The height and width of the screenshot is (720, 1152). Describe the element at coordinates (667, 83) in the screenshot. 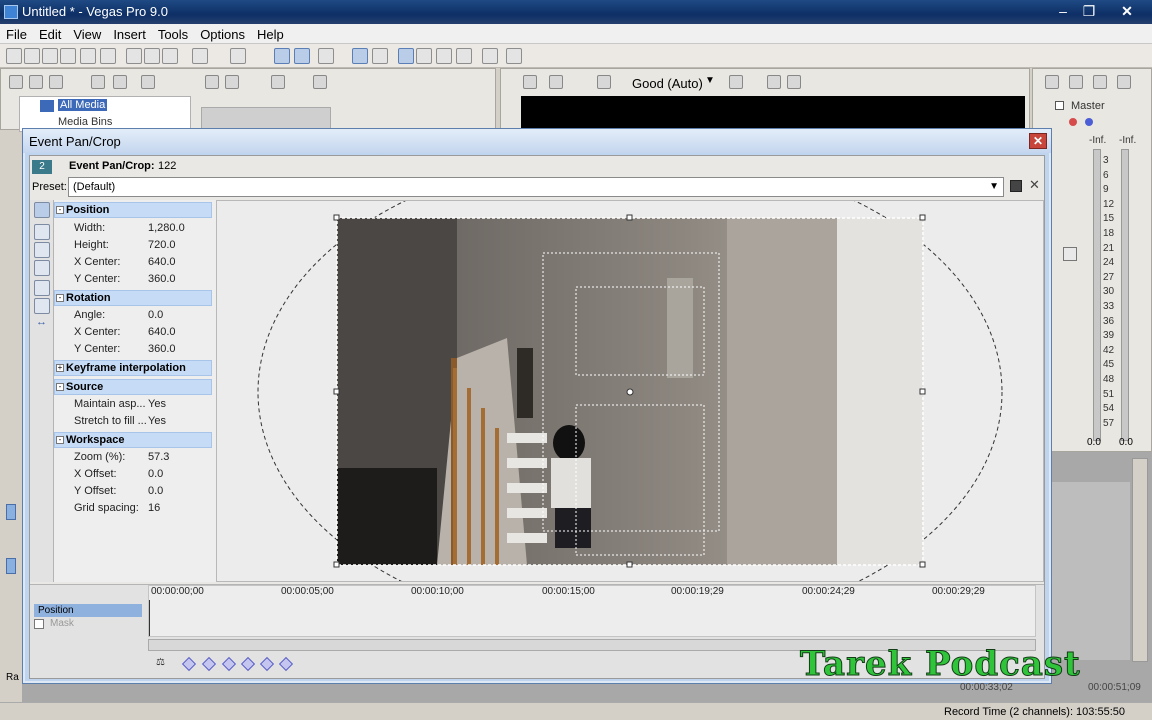

I see `preview-quality-select: Good (Auto)` at that location.